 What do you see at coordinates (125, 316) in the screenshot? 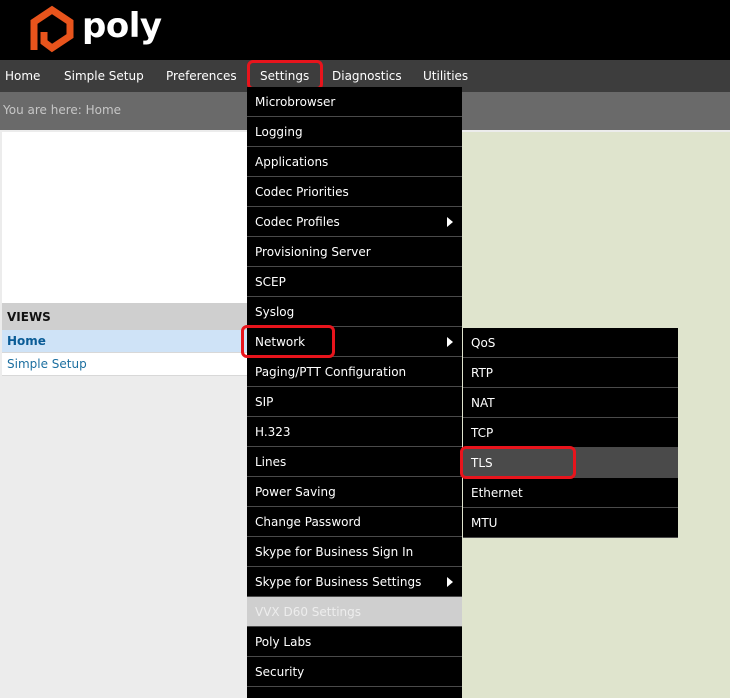
I see `views-header: VIEWS` at bounding box center [125, 316].